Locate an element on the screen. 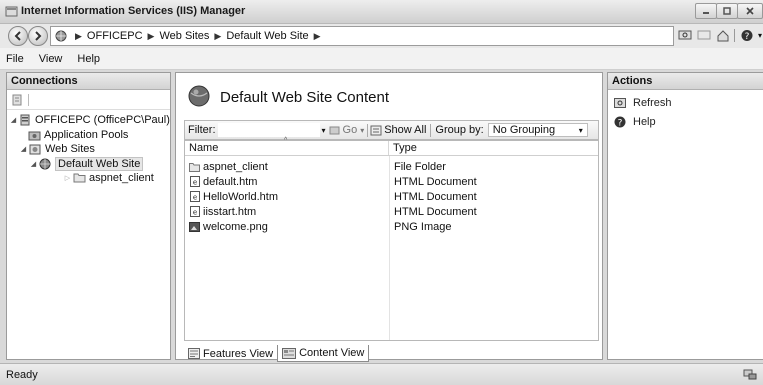  group-by-select: No Grouping ▾ is located at coordinates (537, 130).